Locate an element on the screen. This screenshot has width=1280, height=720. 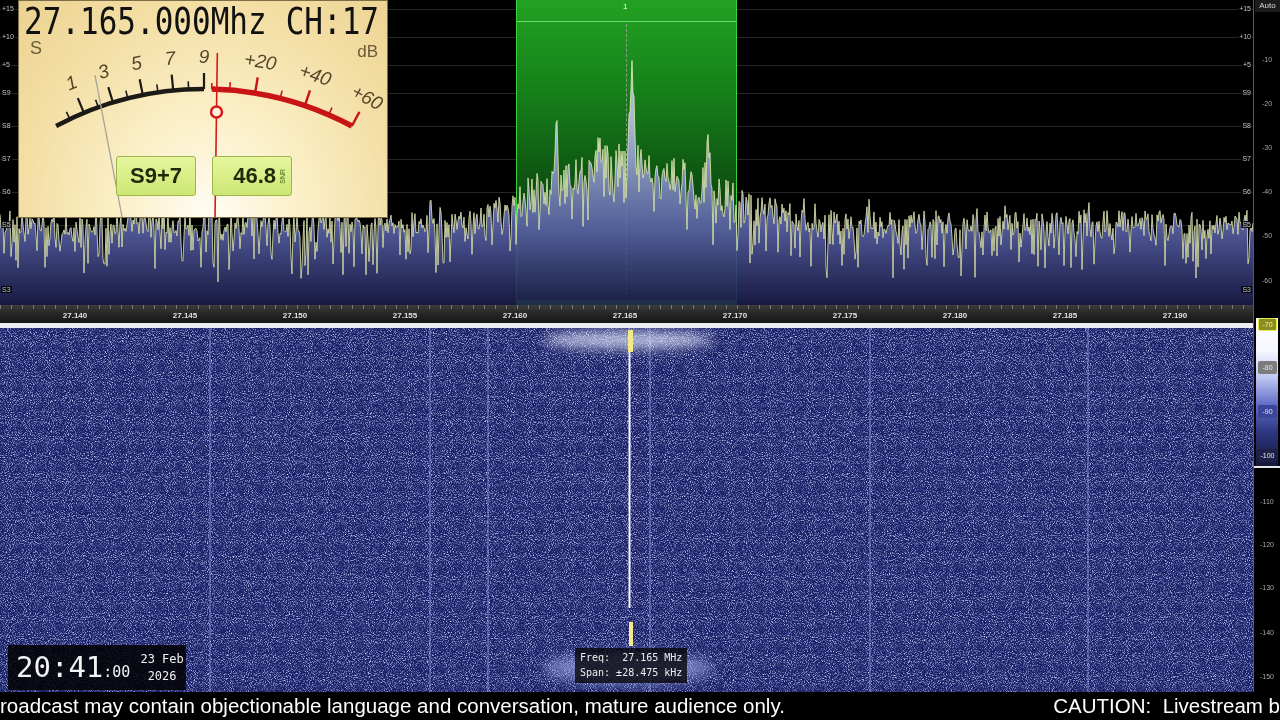
cursor-value: 27.165 MHz is located at coordinates (652, 658).